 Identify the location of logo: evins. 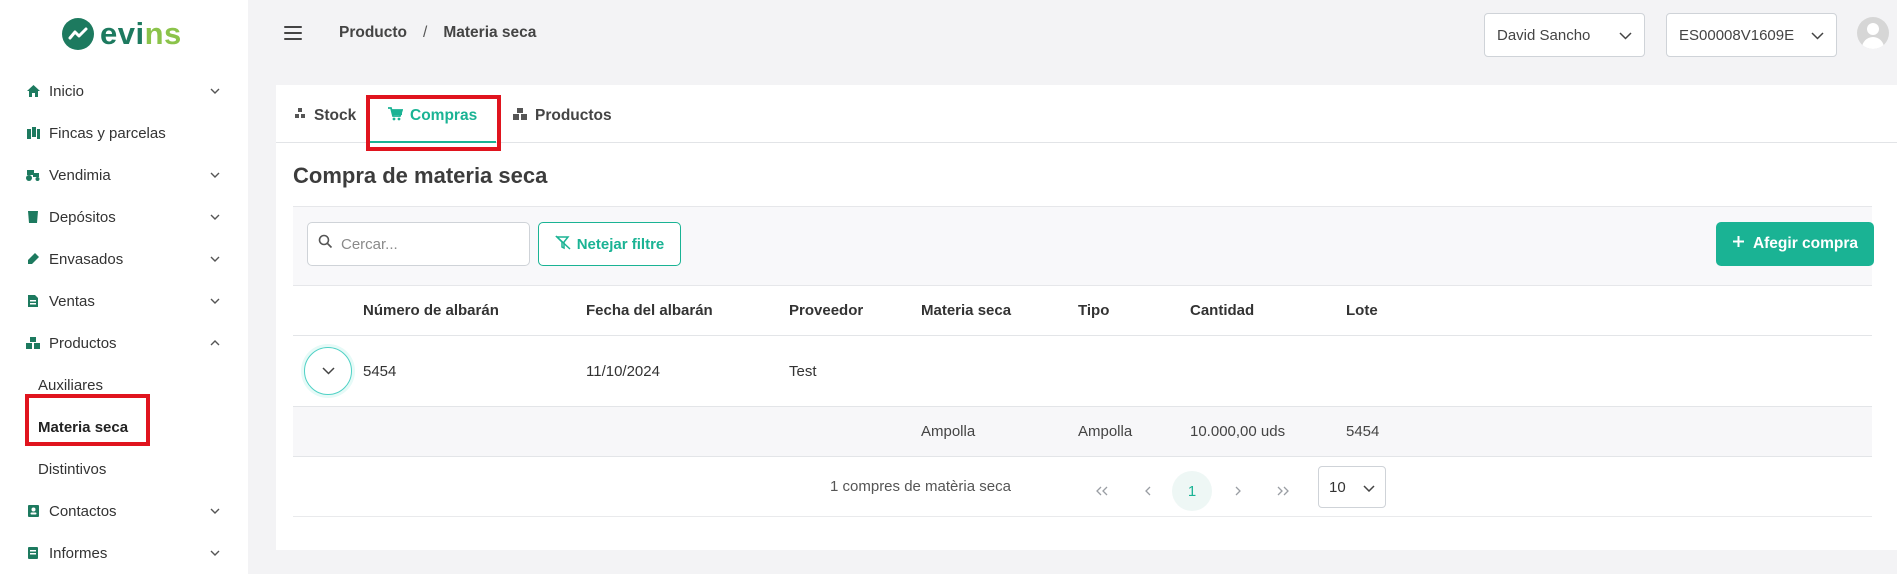
(122, 34).